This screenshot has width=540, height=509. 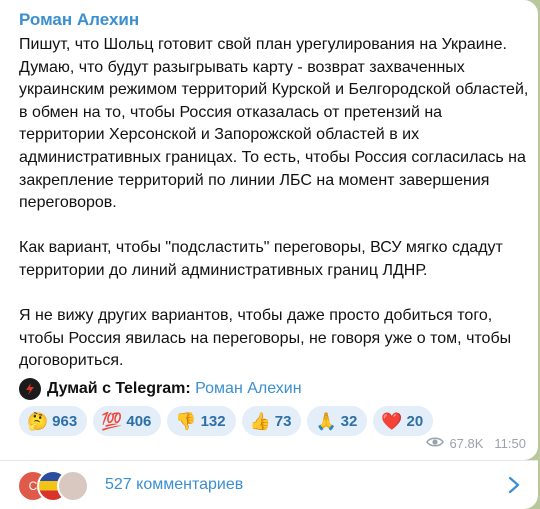 What do you see at coordinates (435, 443) in the screenshot?
I see `eye-icon` at bounding box center [435, 443].